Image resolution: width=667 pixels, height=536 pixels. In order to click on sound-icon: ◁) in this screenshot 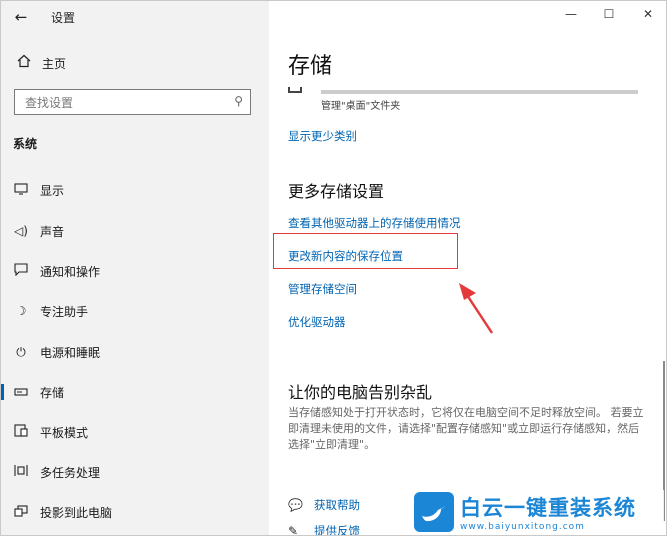, I will do `click(21, 231)`.